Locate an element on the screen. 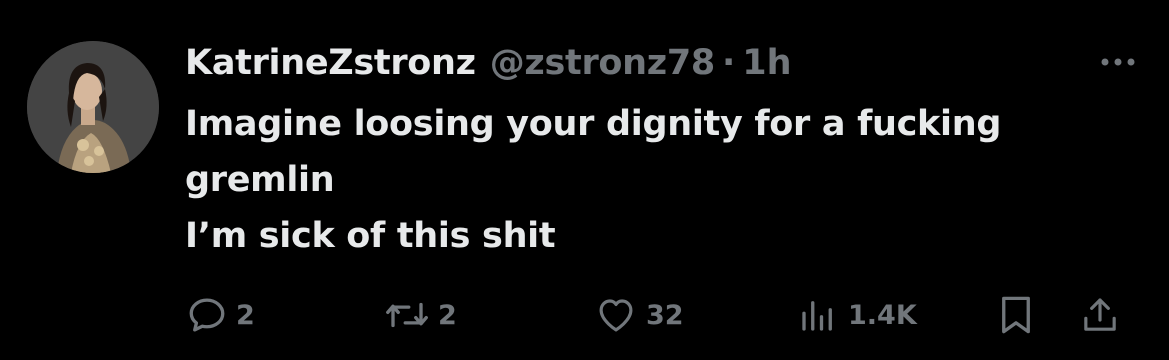 The image size is (1169, 360). bookmark-icon is located at coordinates (1016, 315).